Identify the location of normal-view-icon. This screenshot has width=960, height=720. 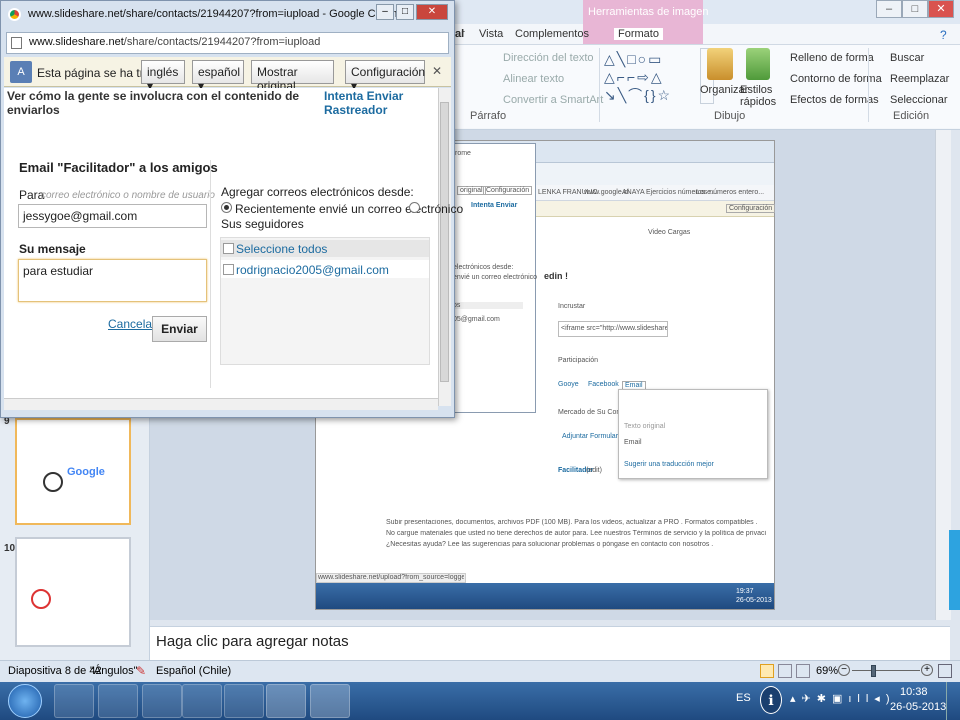
(767, 671).